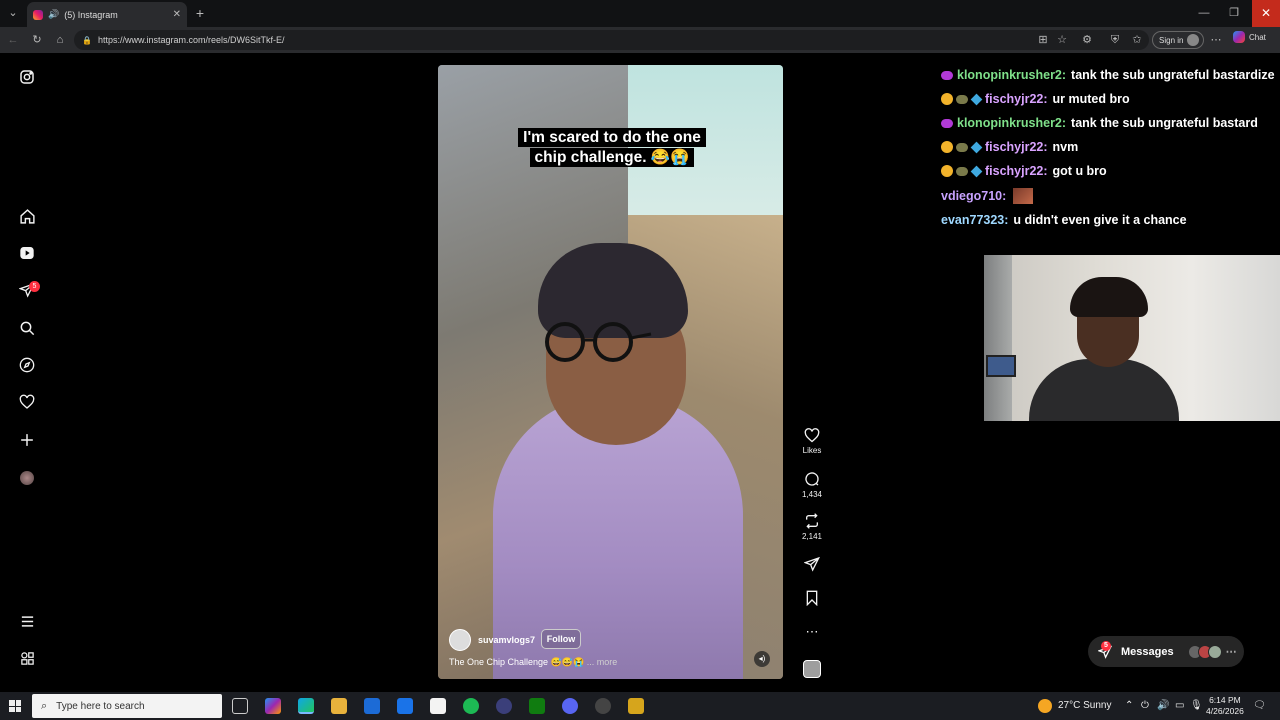 This screenshot has height=720, width=1280. What do you see at coordinates (1084, 705) in the screenshot?
I see `weather-text: 27°C Sunny` at bounding box center [1084, 705].